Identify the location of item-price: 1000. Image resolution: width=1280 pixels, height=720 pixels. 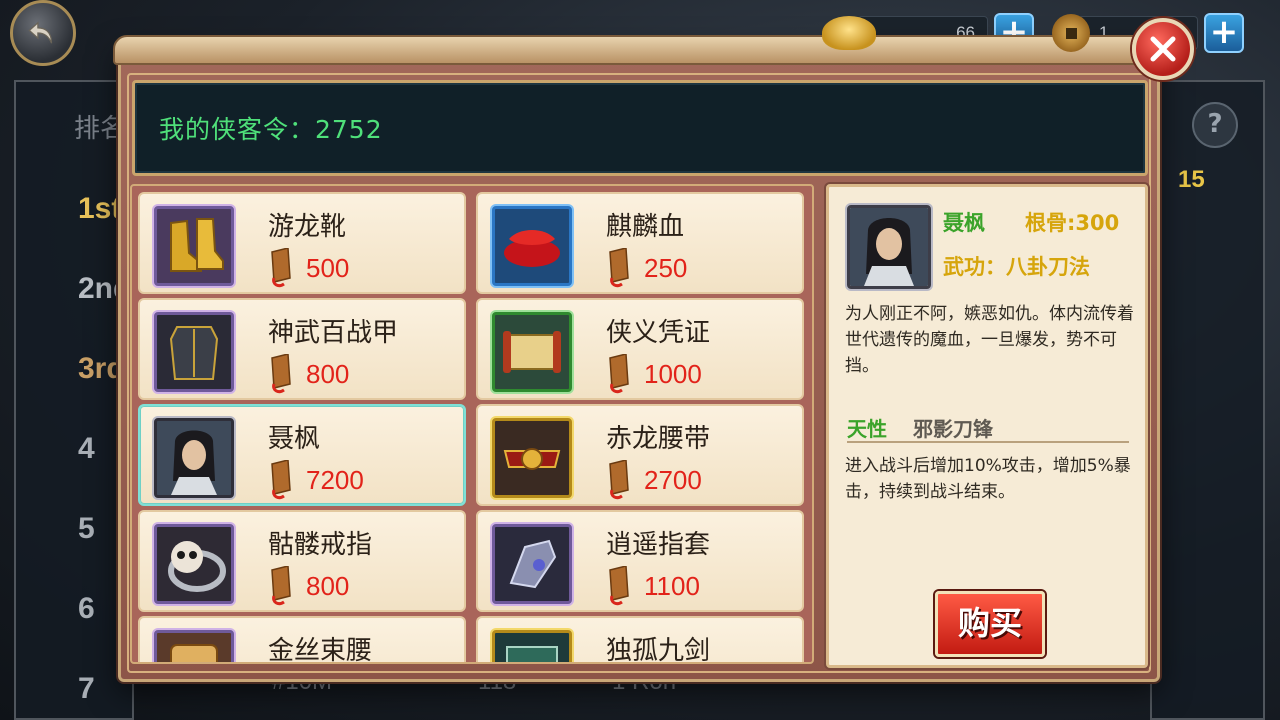
(654, 374).